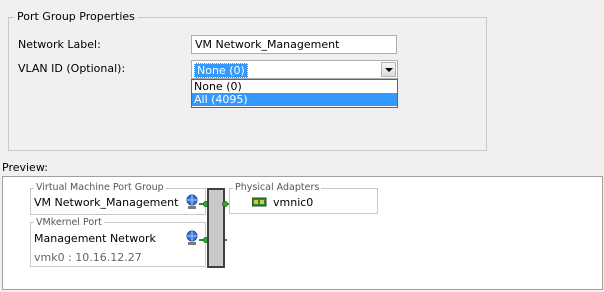  What do you see at coordinates (277, 187) in the screenshot?
I see `physical-adapters-title: Physical Adapters` at bounding box center [277, 187].